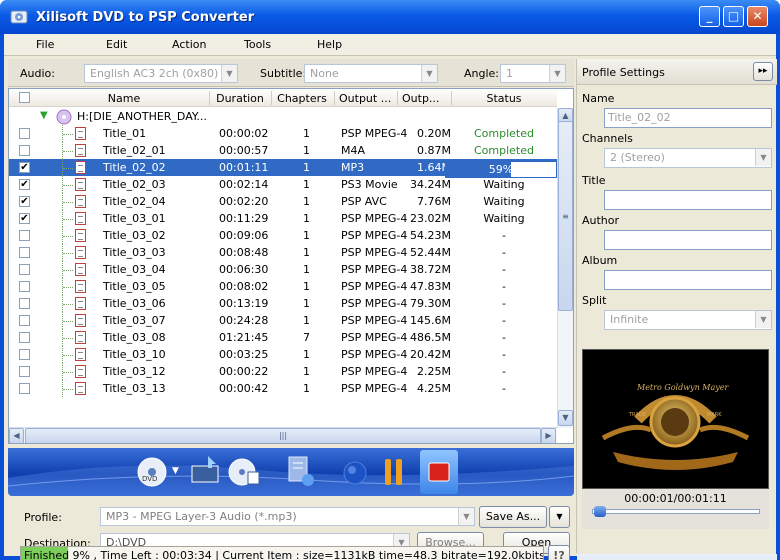 The image size is (780, 560). I want to click on table-row: ✔ Title_02_02 00:01:11 1 MP3 1.64M 59%, so click(283, 168).